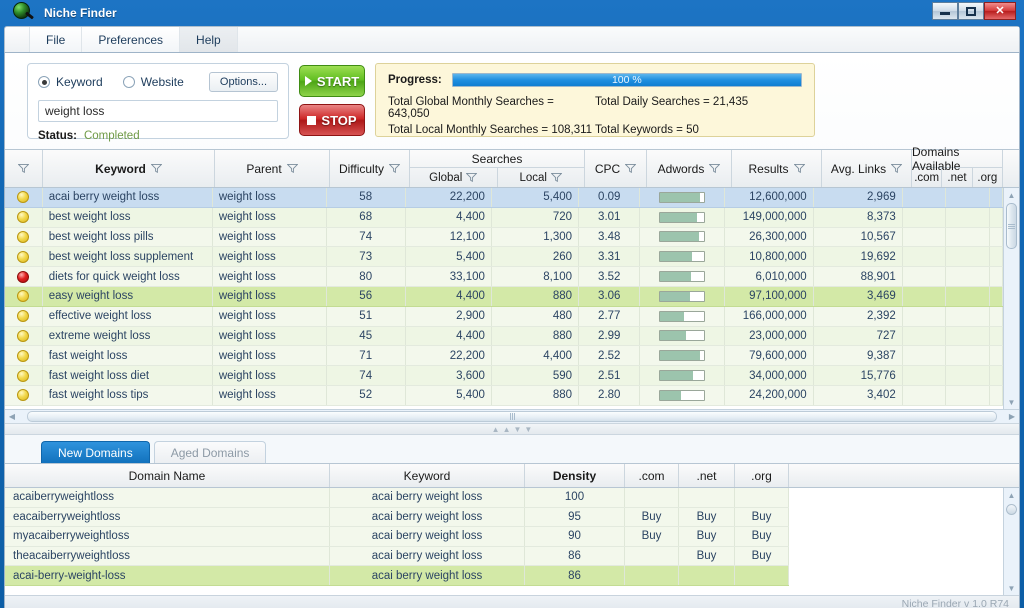  What do you see at coordinates (616, 168) in the screenshot?
I see `header-cpc: CPC` at bounding box center [616, 168].